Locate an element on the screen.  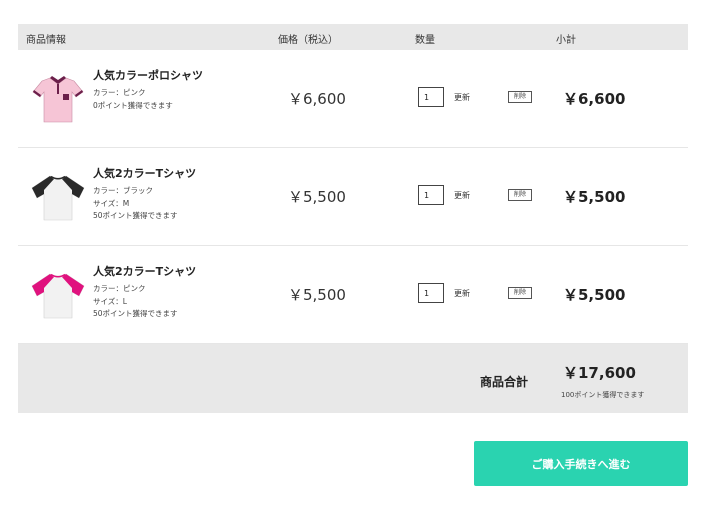
header-subtotal: 小計 is located at coordinates (566, 40).